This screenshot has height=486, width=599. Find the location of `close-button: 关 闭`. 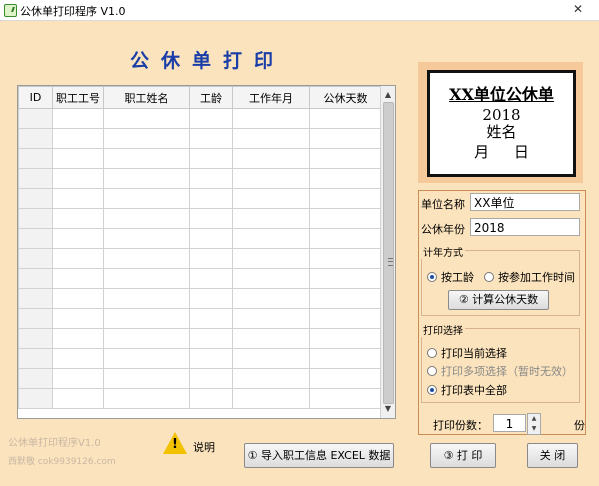

close-button: 关 闭 is located at coordinates (552, 455).